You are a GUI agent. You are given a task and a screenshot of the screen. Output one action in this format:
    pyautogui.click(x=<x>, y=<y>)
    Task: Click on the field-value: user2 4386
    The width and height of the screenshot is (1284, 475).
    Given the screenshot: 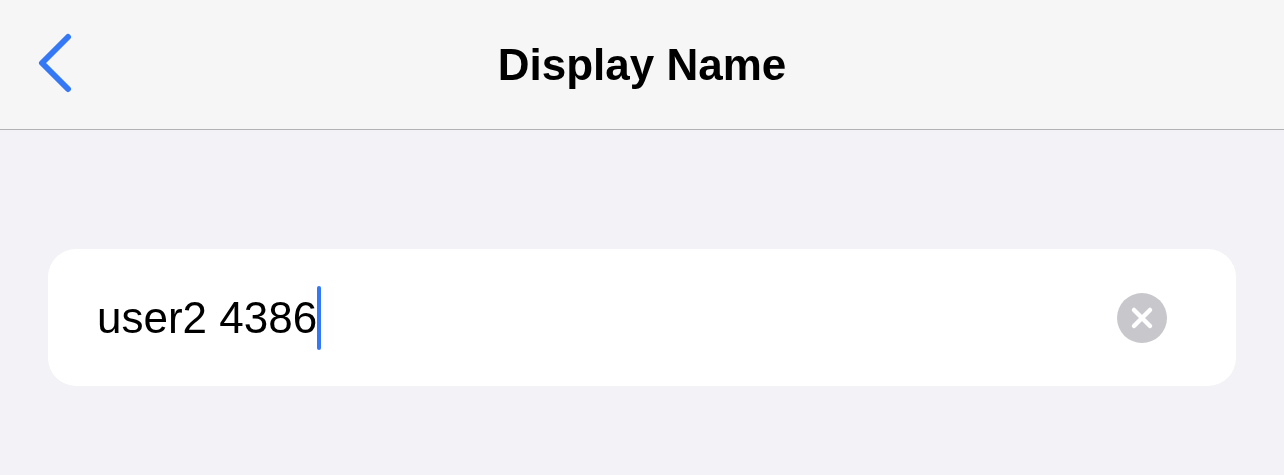 What is the action you would take?
    pyautogui.click(x=207, y=317)
    